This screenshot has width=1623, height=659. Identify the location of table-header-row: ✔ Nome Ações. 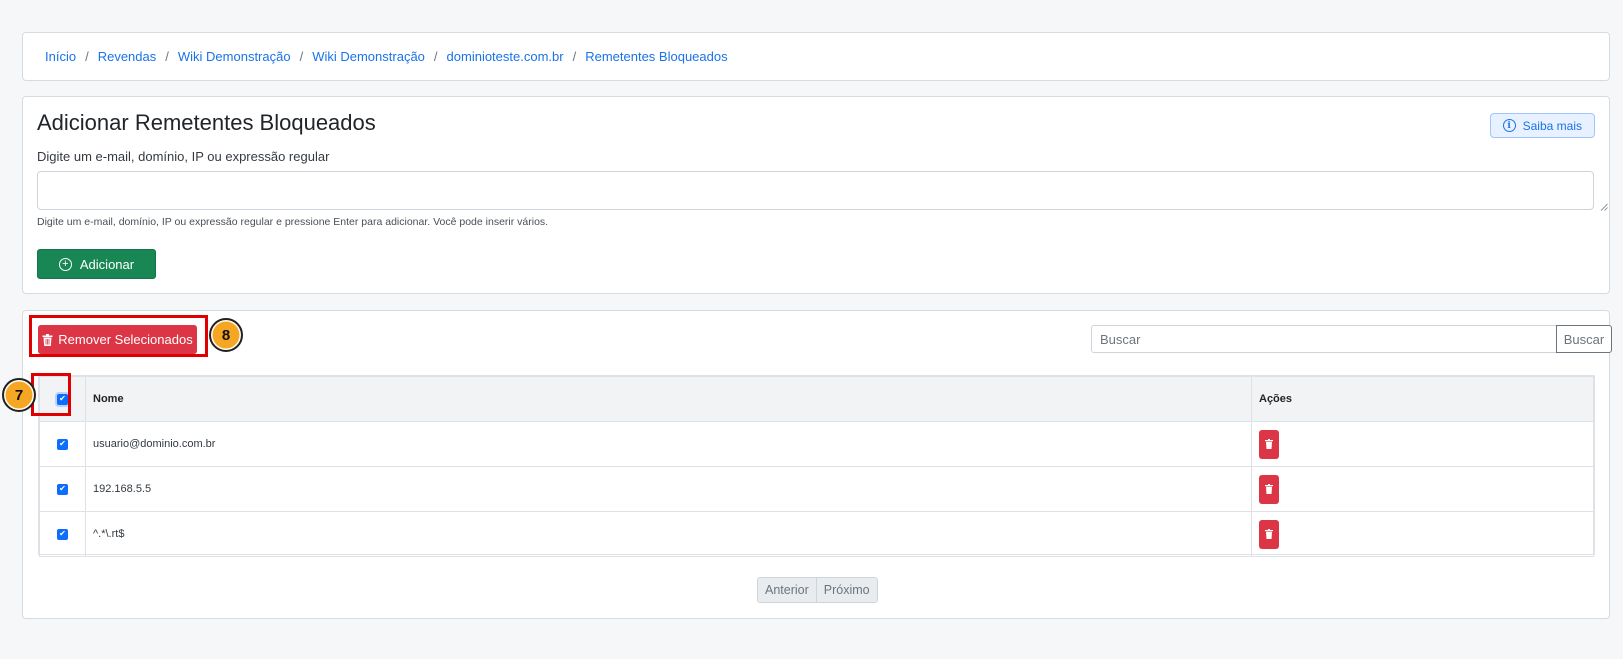
(816, 399).